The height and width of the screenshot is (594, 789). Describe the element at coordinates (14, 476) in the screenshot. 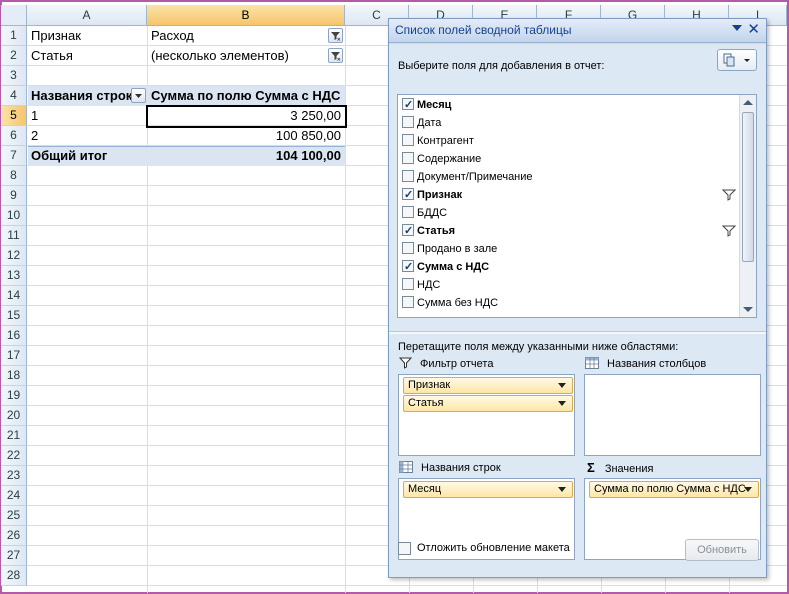

I see `row-header-23: 23` at that location.